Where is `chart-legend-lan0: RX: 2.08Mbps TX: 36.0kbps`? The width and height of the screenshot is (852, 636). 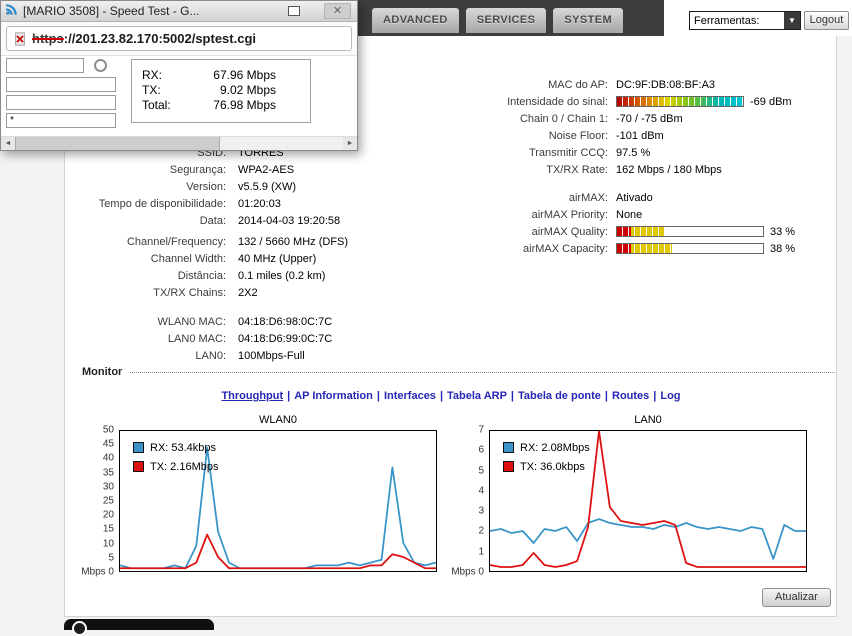 chart-legend-lan0: RX: 2.08Mbps TX: 36.0kbps is located at coordinates (546, 459).